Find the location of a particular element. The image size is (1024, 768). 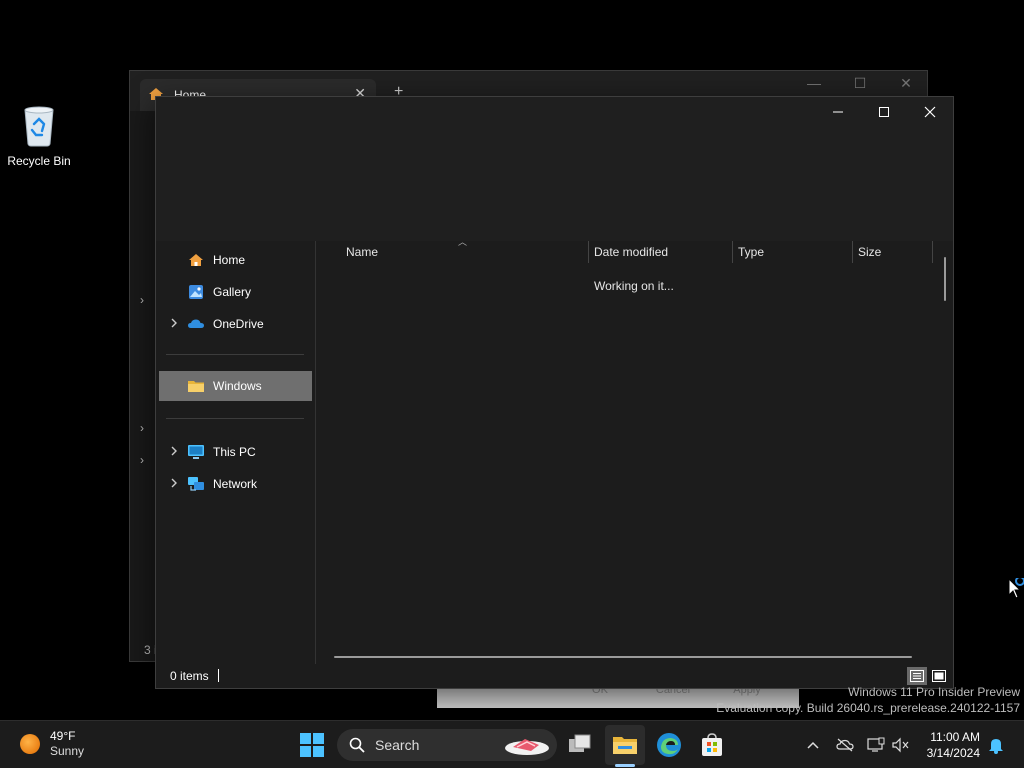

file-explorer-taskbar-button is located at coordinates (625, 745).